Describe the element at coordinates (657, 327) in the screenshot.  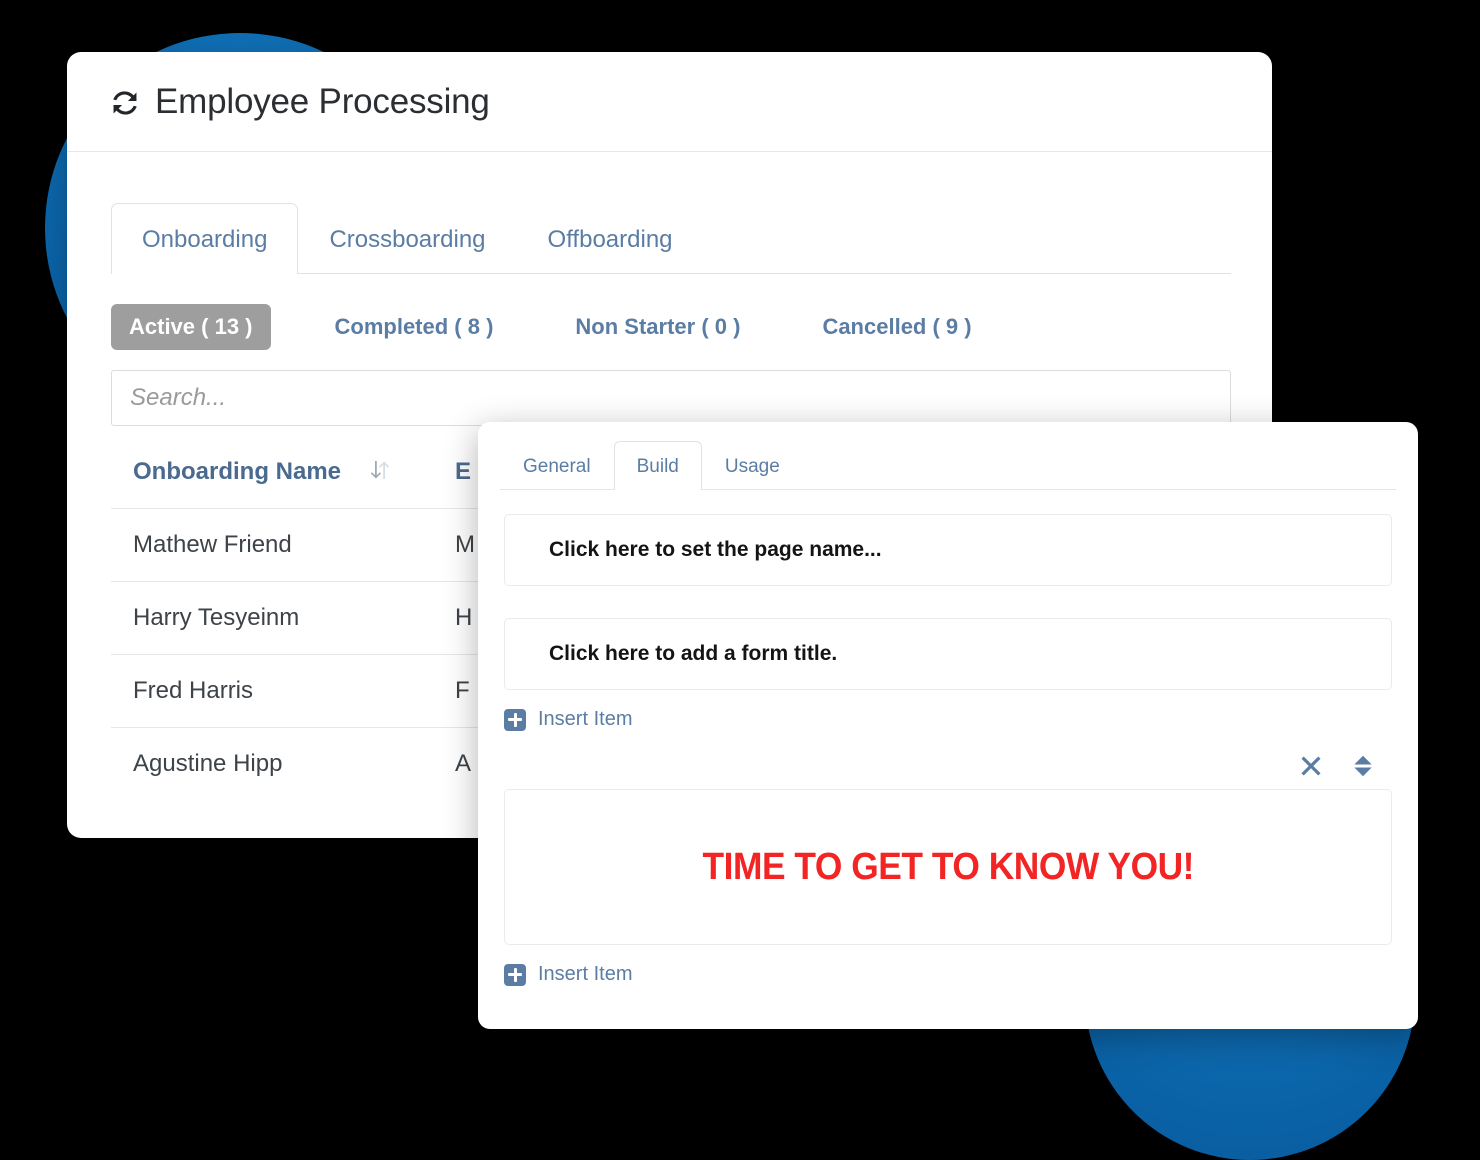
I see `status-filter-non-starter: Non Starter ( 0 )` at that location.